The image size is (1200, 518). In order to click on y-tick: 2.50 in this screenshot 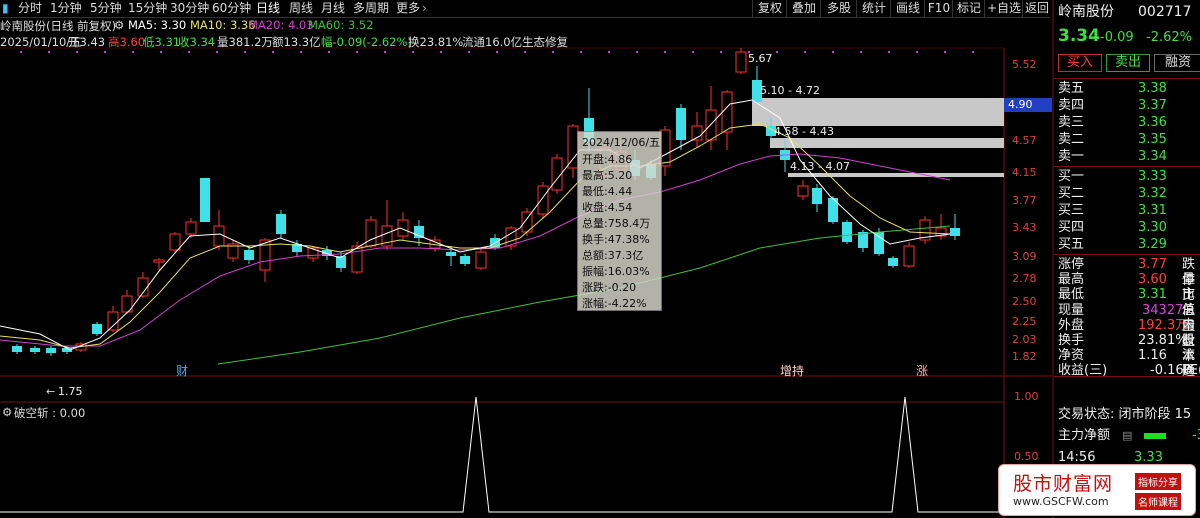, I will do `click(1024, 301)`.